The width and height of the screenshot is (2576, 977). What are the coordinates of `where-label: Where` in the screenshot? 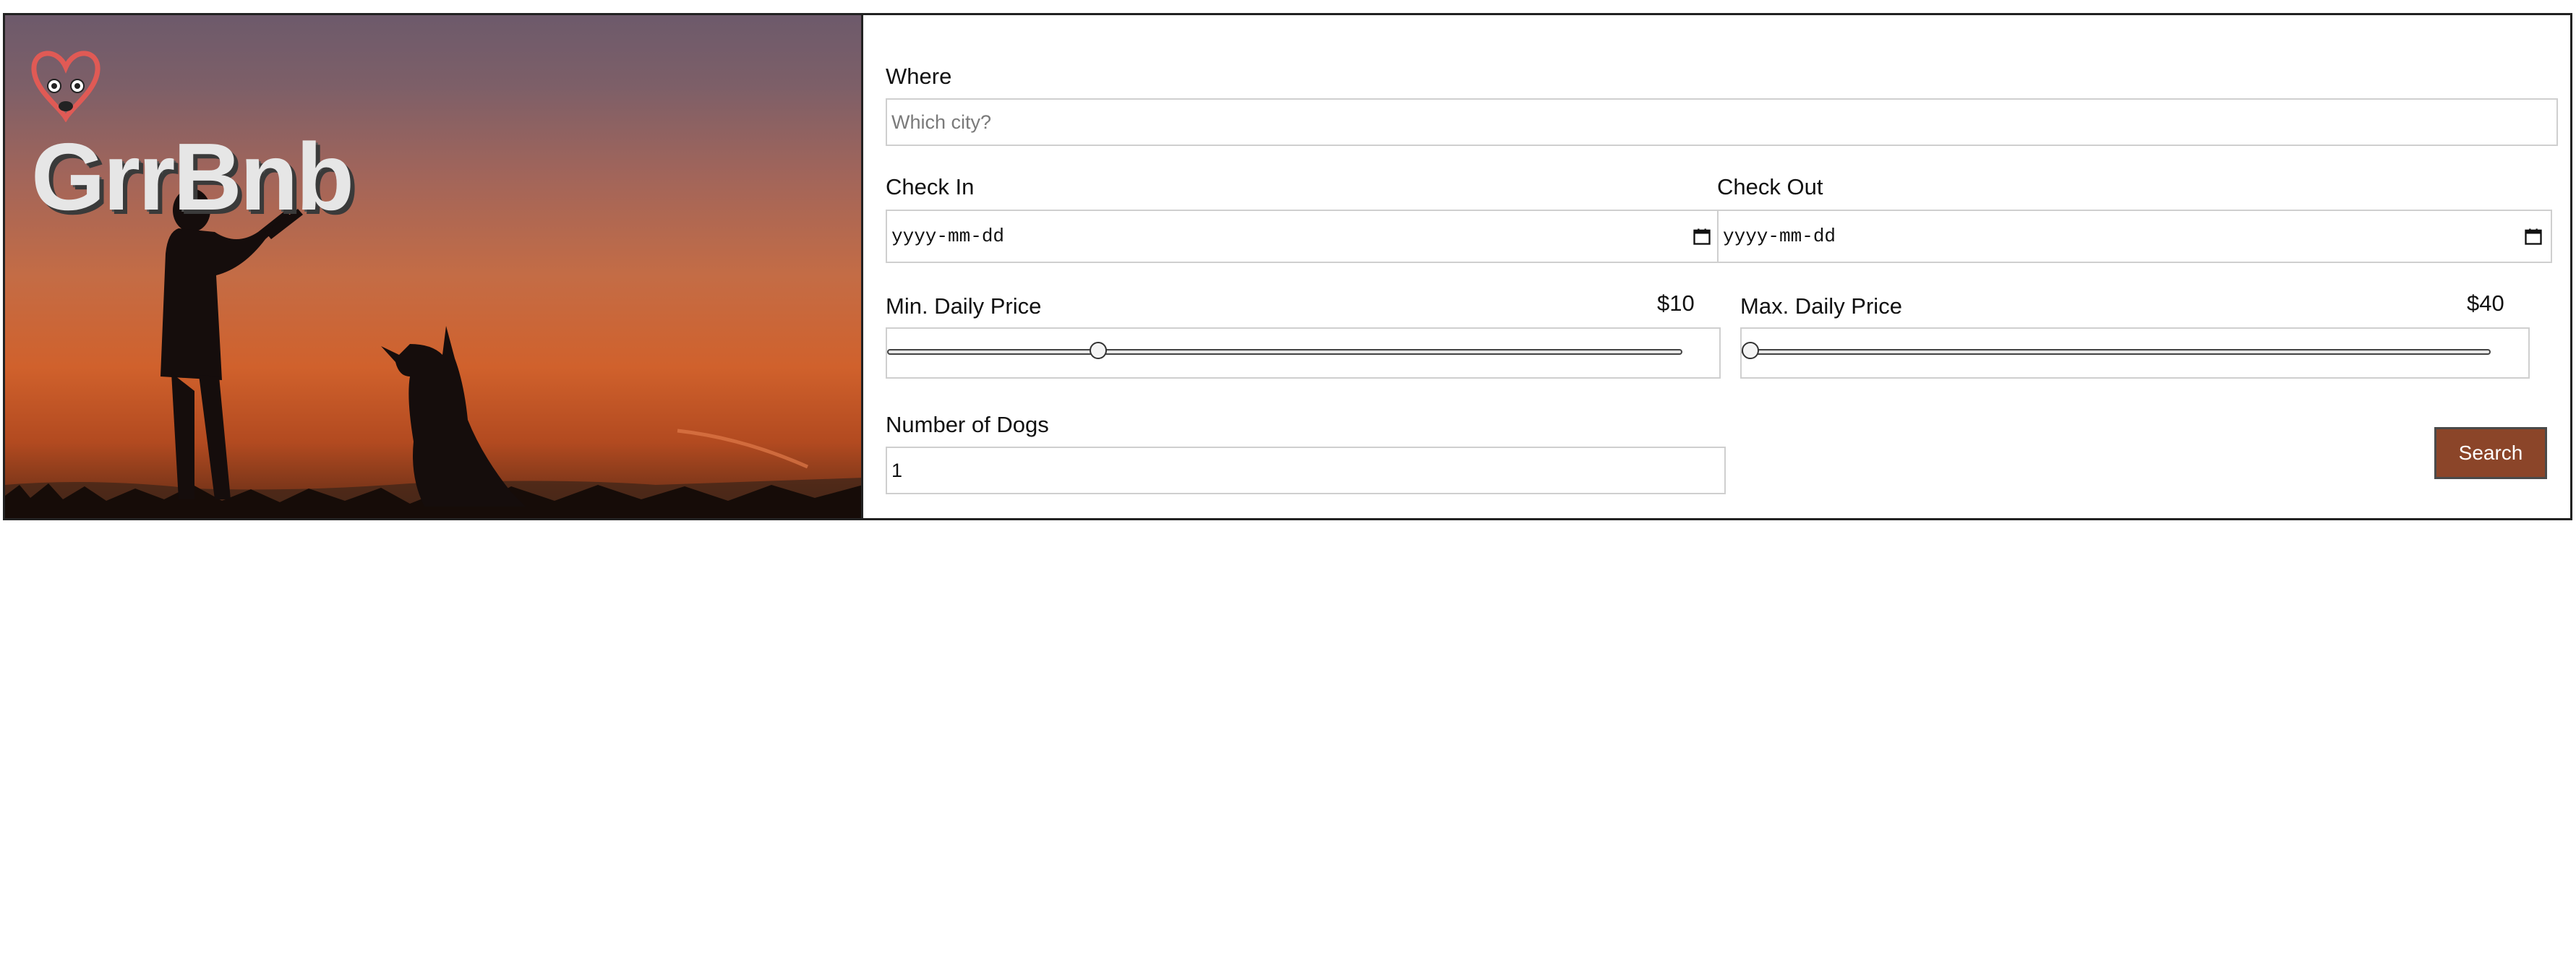 It's located at (919, 77).